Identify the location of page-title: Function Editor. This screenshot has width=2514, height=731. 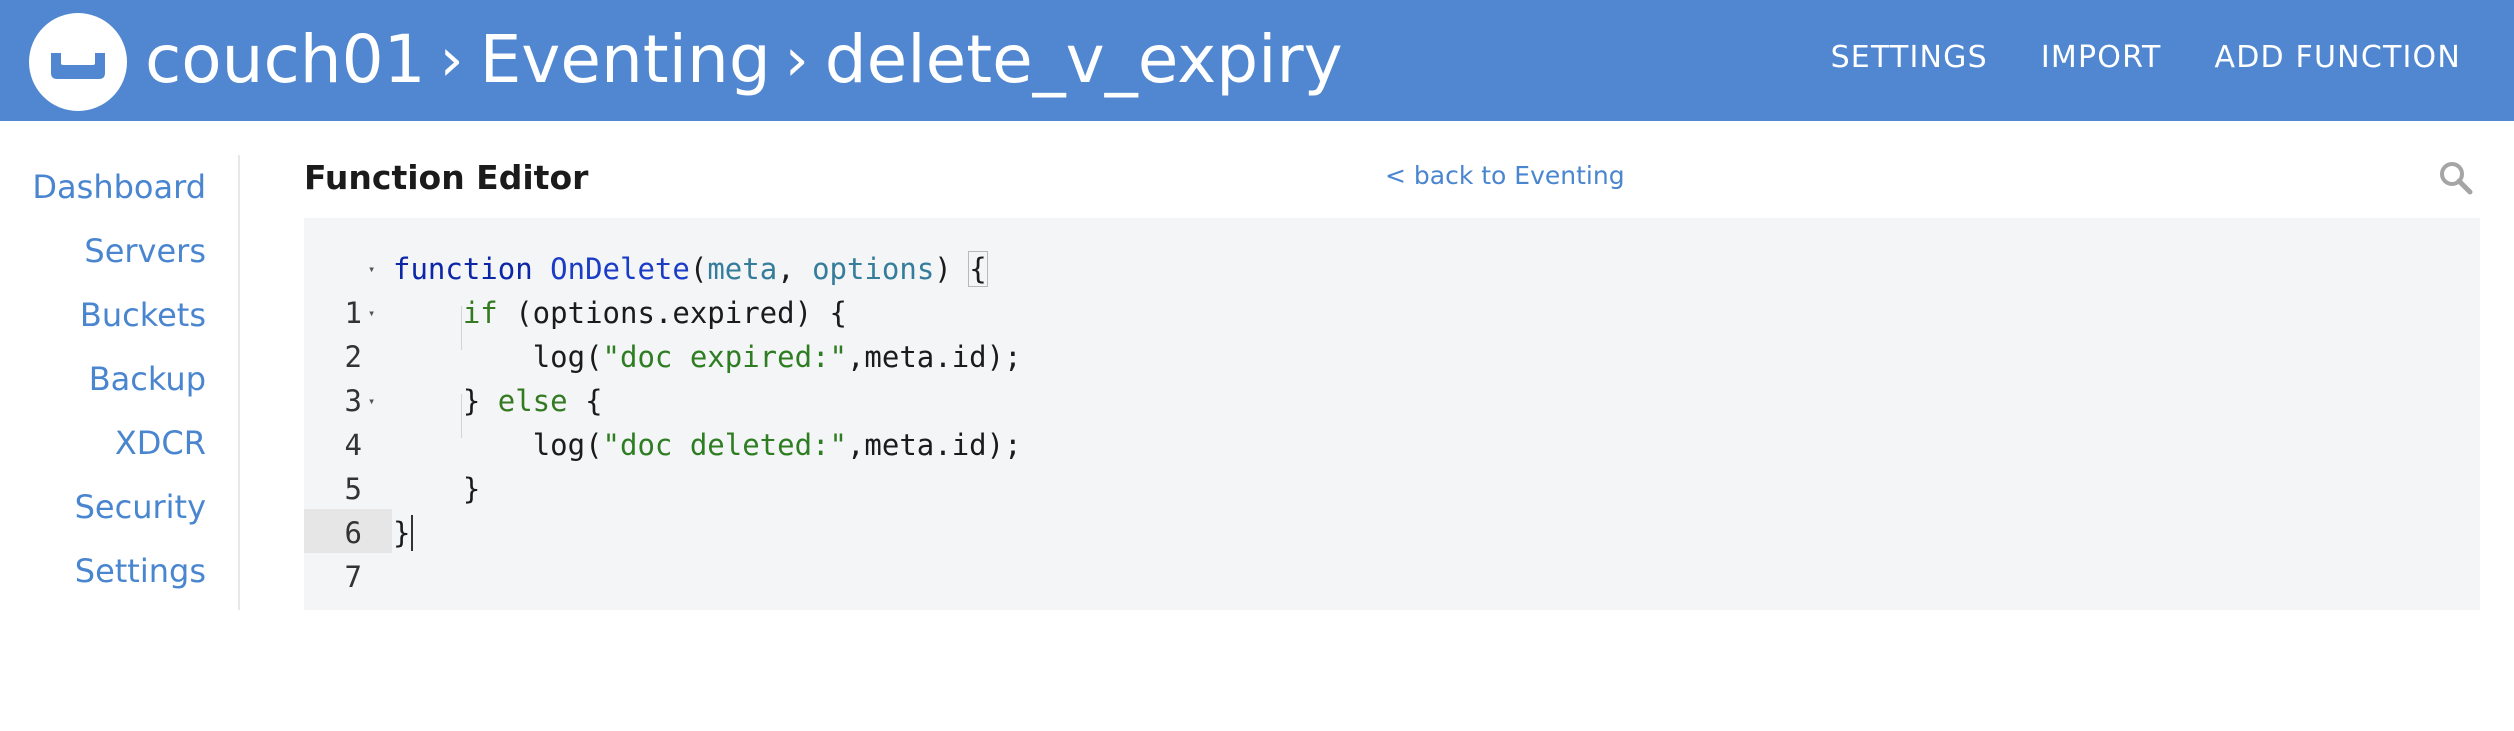
(446, 177).